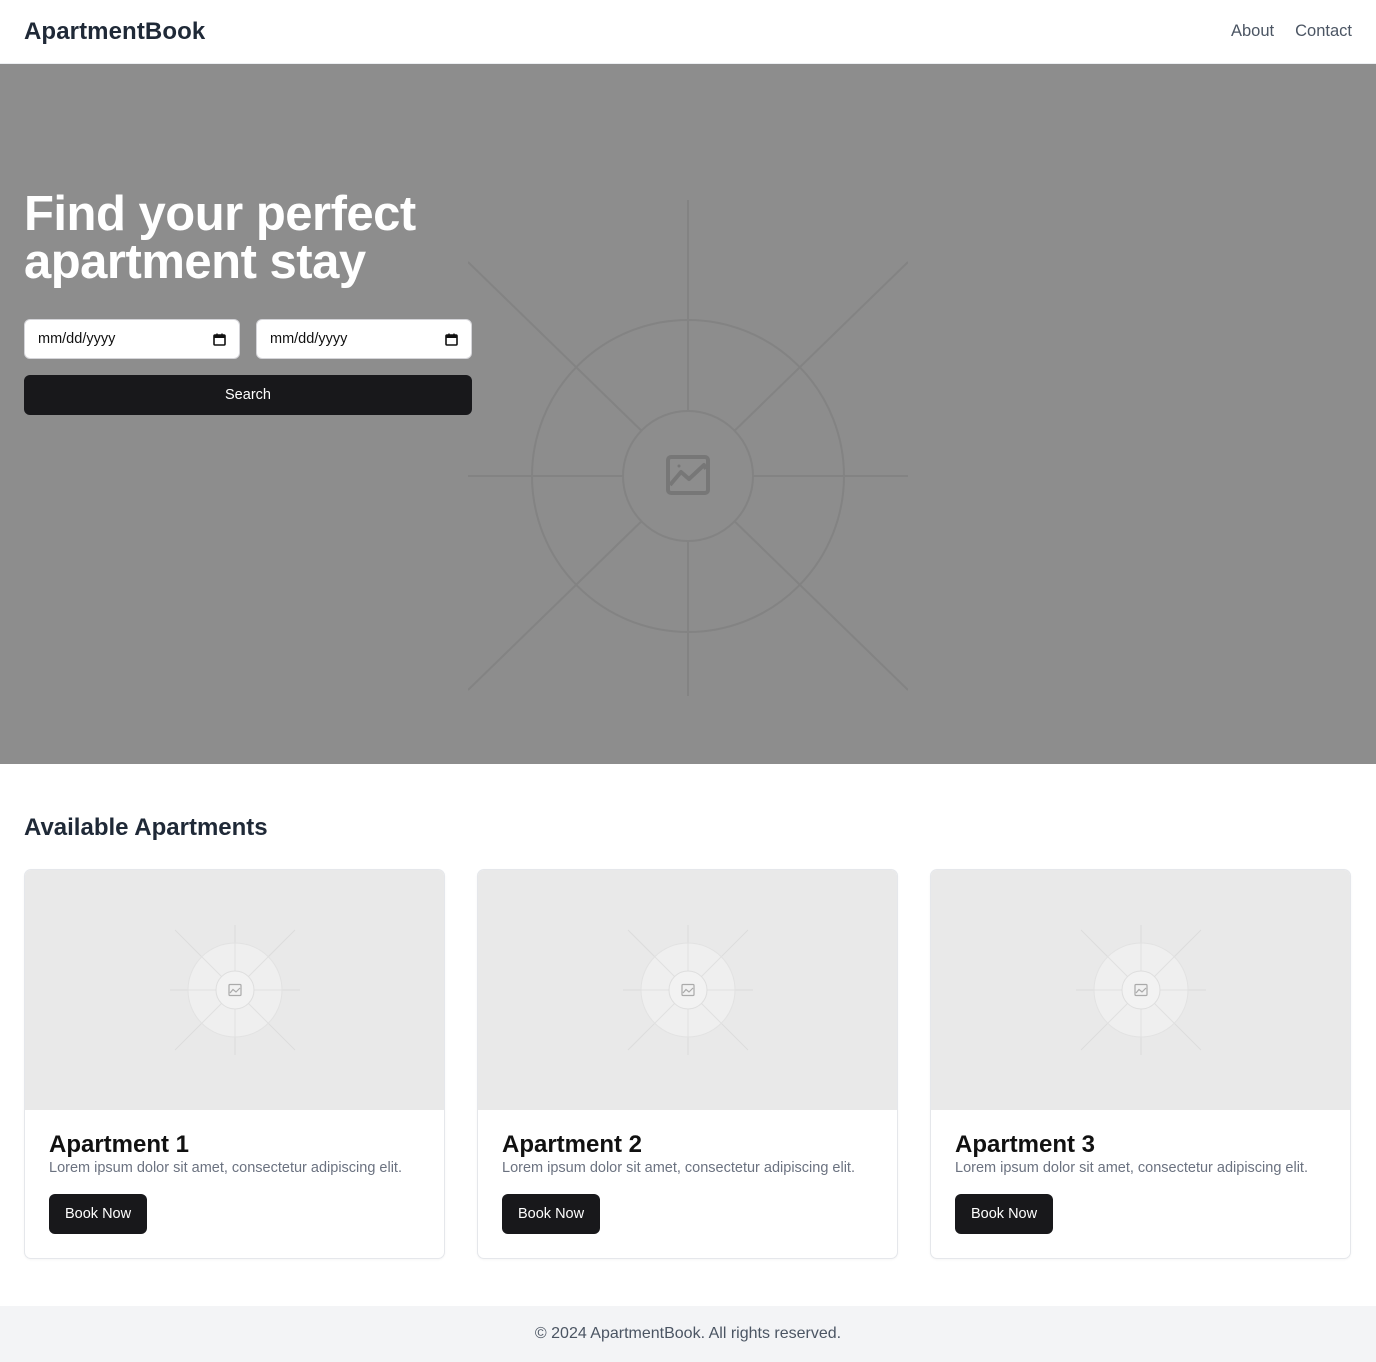 The image size is (1376, 1362). I want to click on section-title: Available Apartments, so click(146, 827).